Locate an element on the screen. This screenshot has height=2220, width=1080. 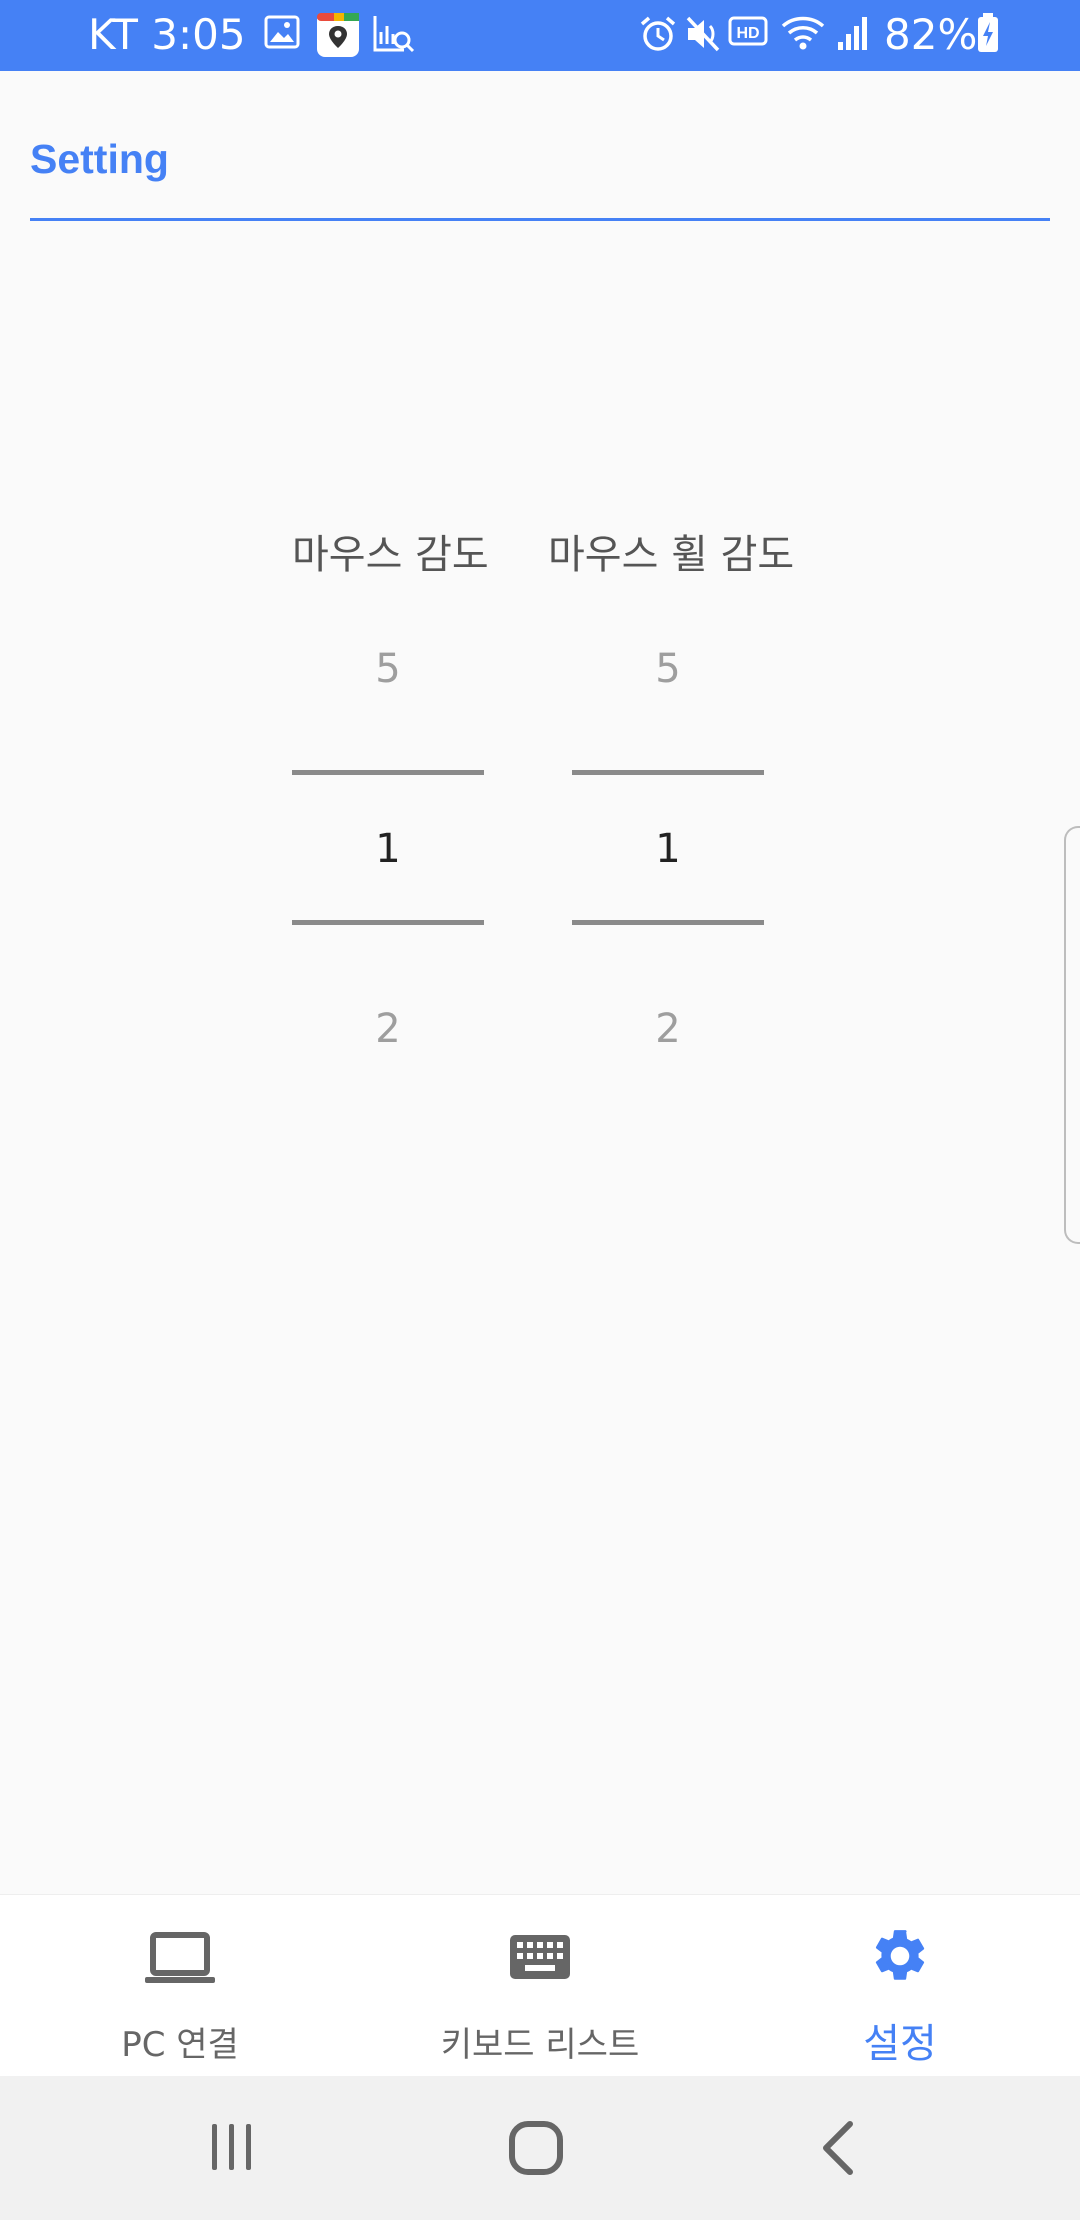
nav-item-settings: 설정 is located at coordinates (900, 1986).